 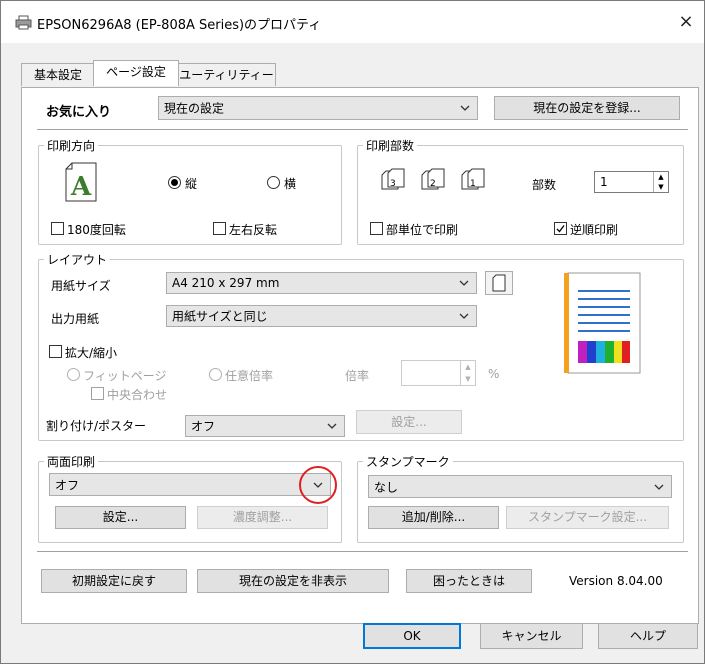 I want to click on troubleshoot-button: 困ったときは, so click(x=469, y=581).